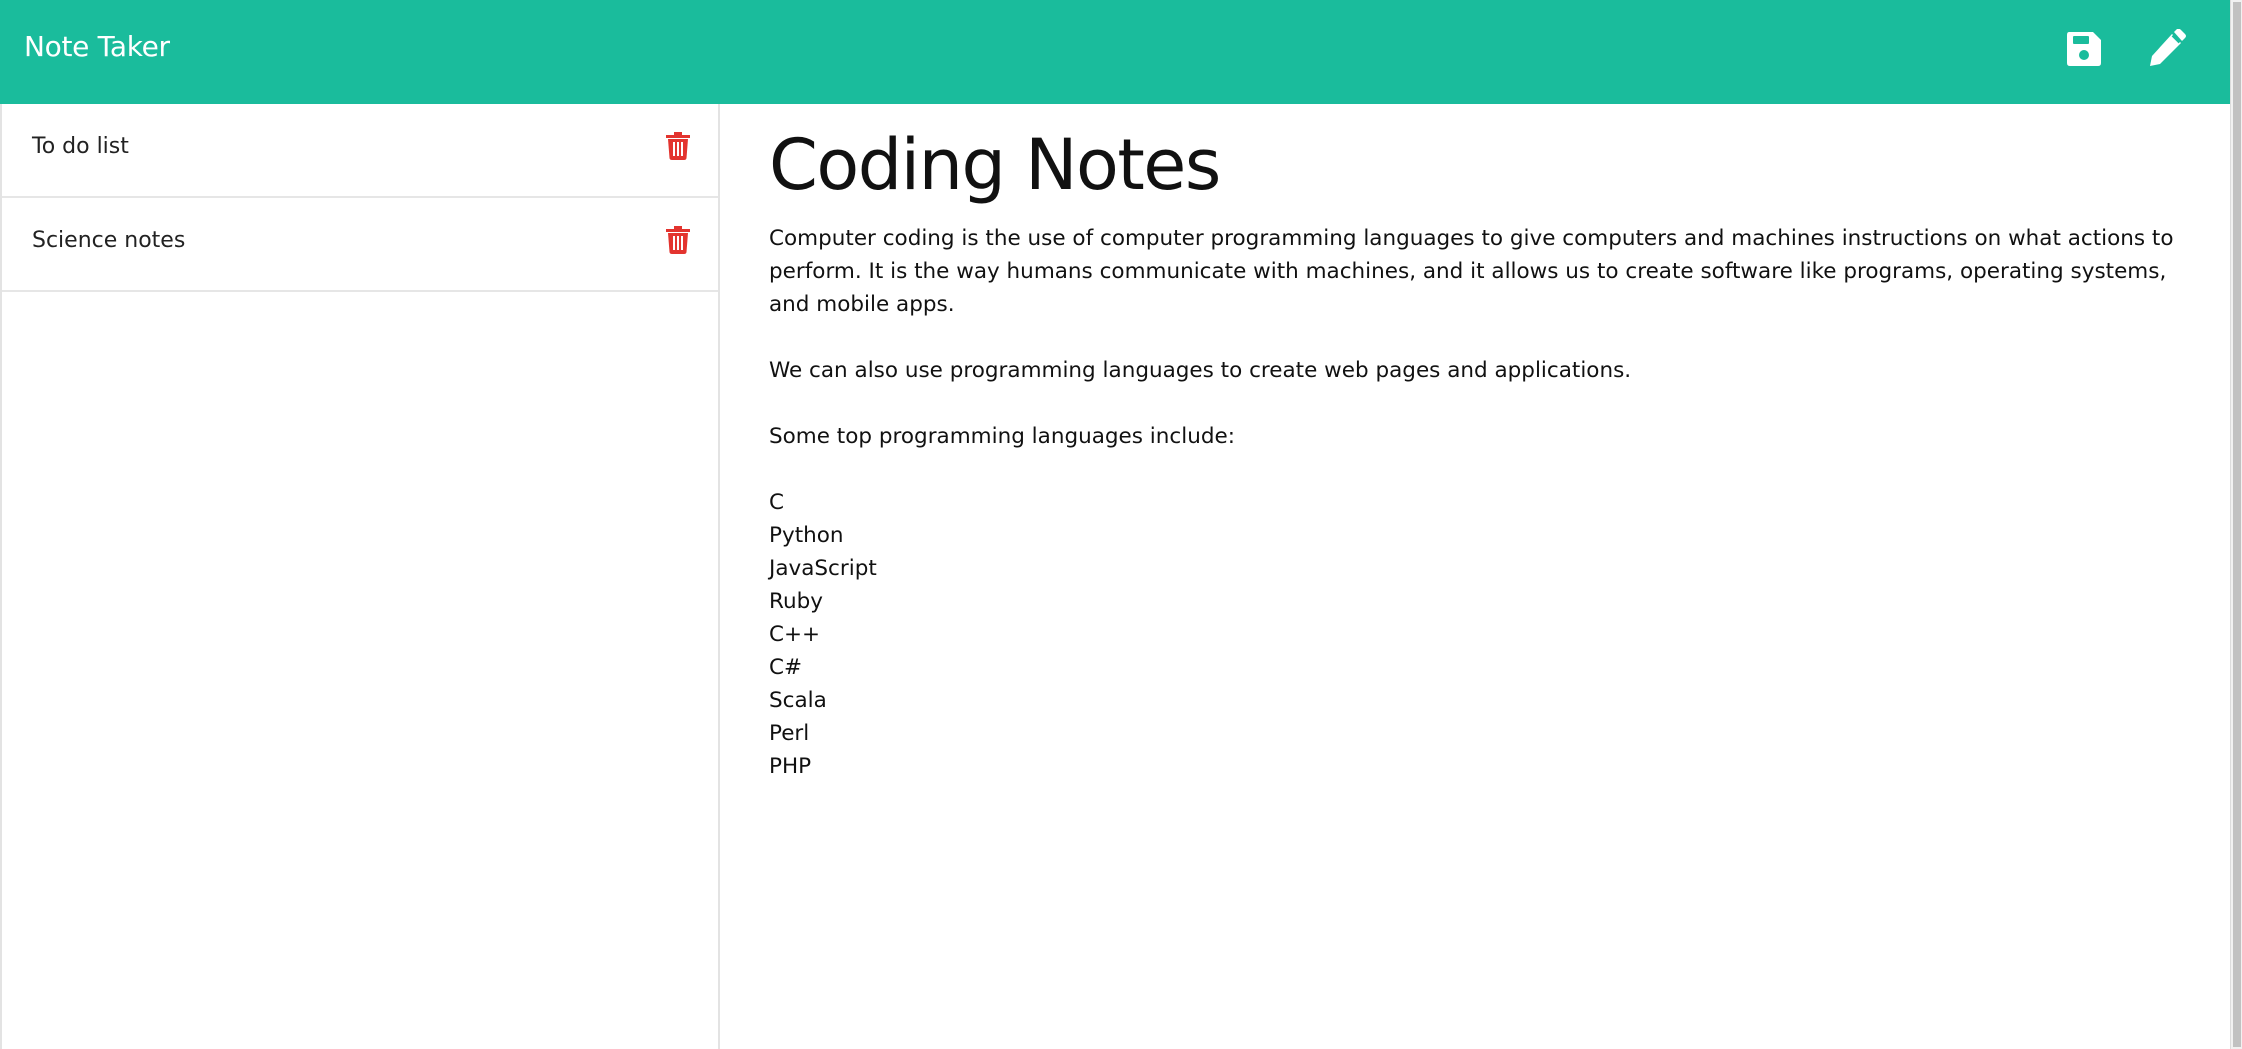 This screenshot has width=2242, height=1049. I want to click on note-title-label: Science notes, so click(108, 240).